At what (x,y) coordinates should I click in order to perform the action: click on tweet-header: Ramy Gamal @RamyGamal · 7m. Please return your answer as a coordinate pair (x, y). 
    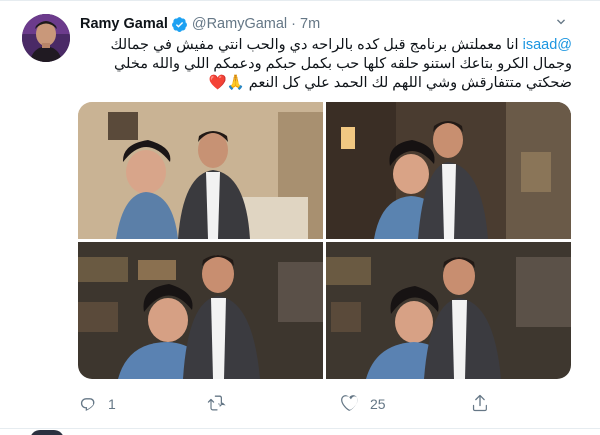
    Looking at the image, I should click on (200, 24).